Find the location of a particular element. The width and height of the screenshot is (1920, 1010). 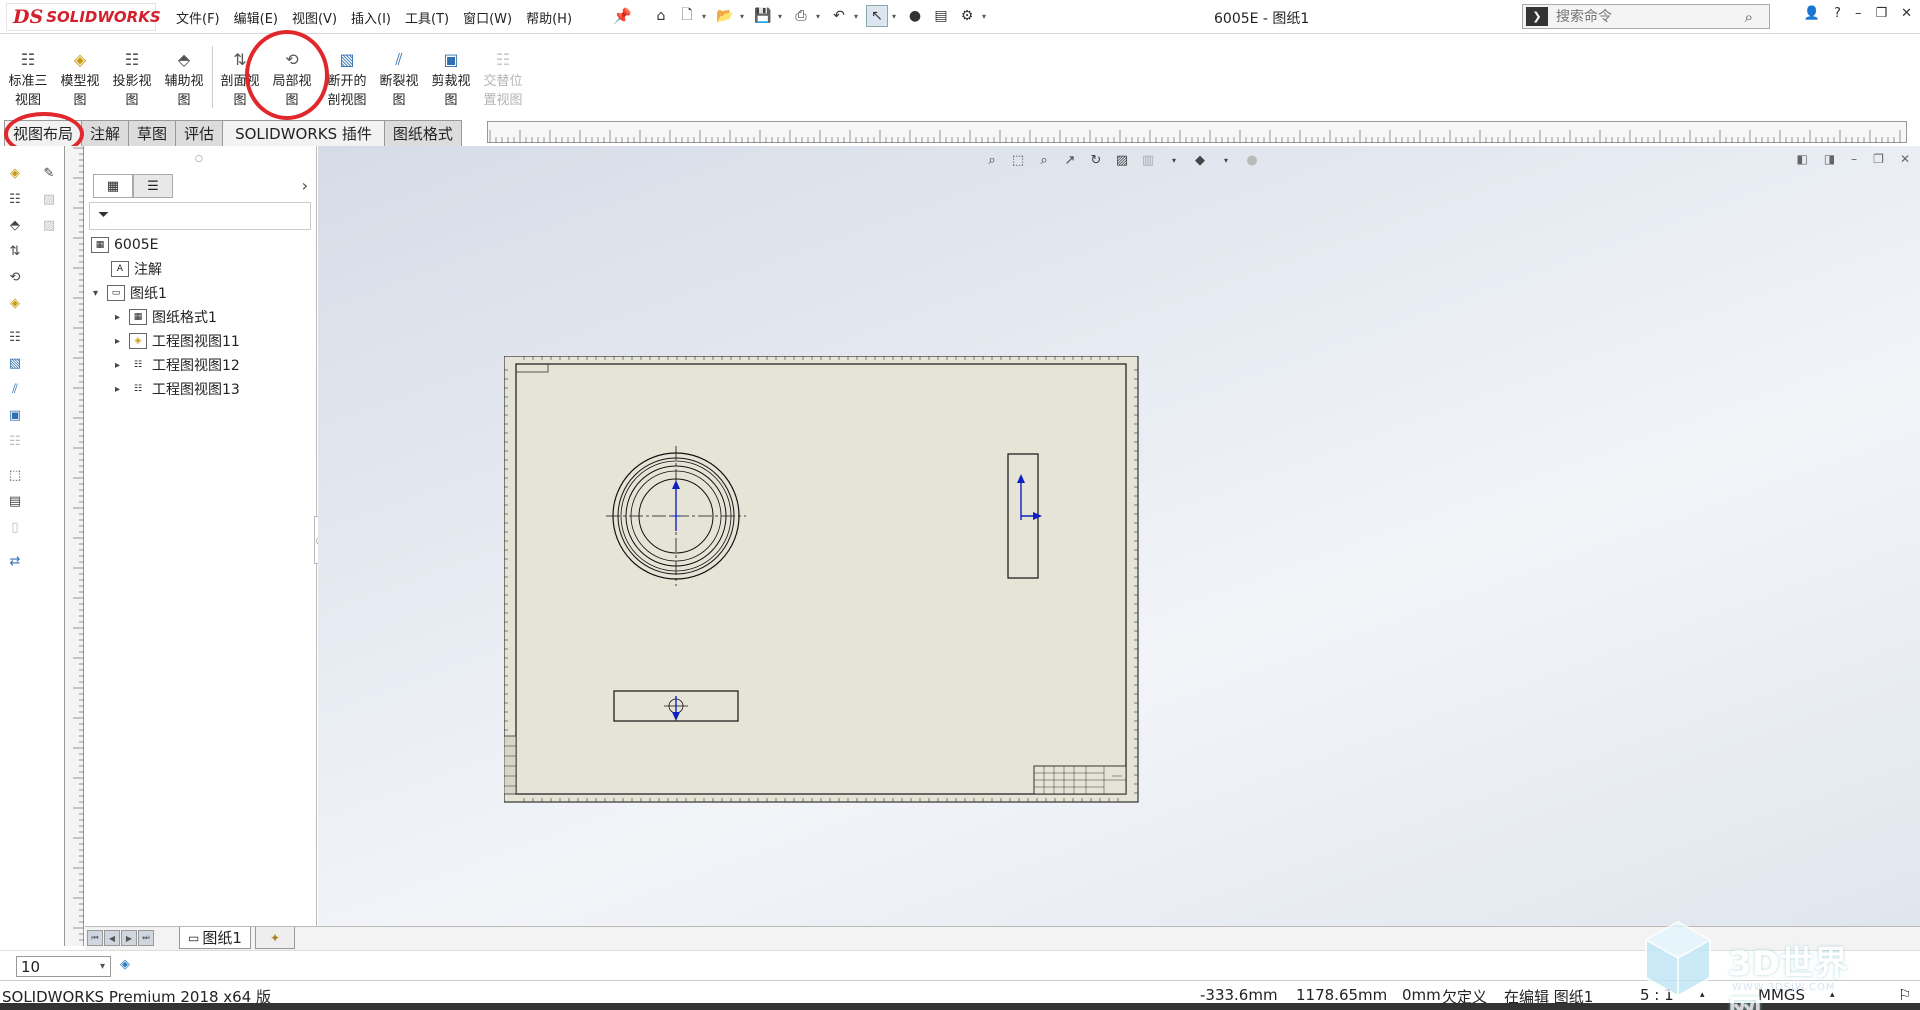

tree-item-sheet-format: ▸ ▦ 图纸格式1 is located at coordinates (166, 317).